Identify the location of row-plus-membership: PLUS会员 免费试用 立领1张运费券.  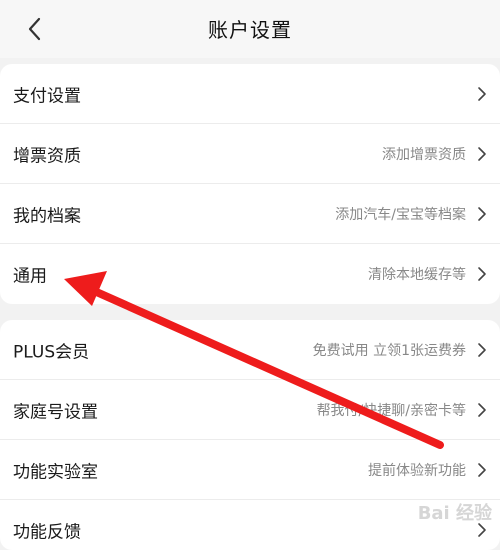
(250, 350).